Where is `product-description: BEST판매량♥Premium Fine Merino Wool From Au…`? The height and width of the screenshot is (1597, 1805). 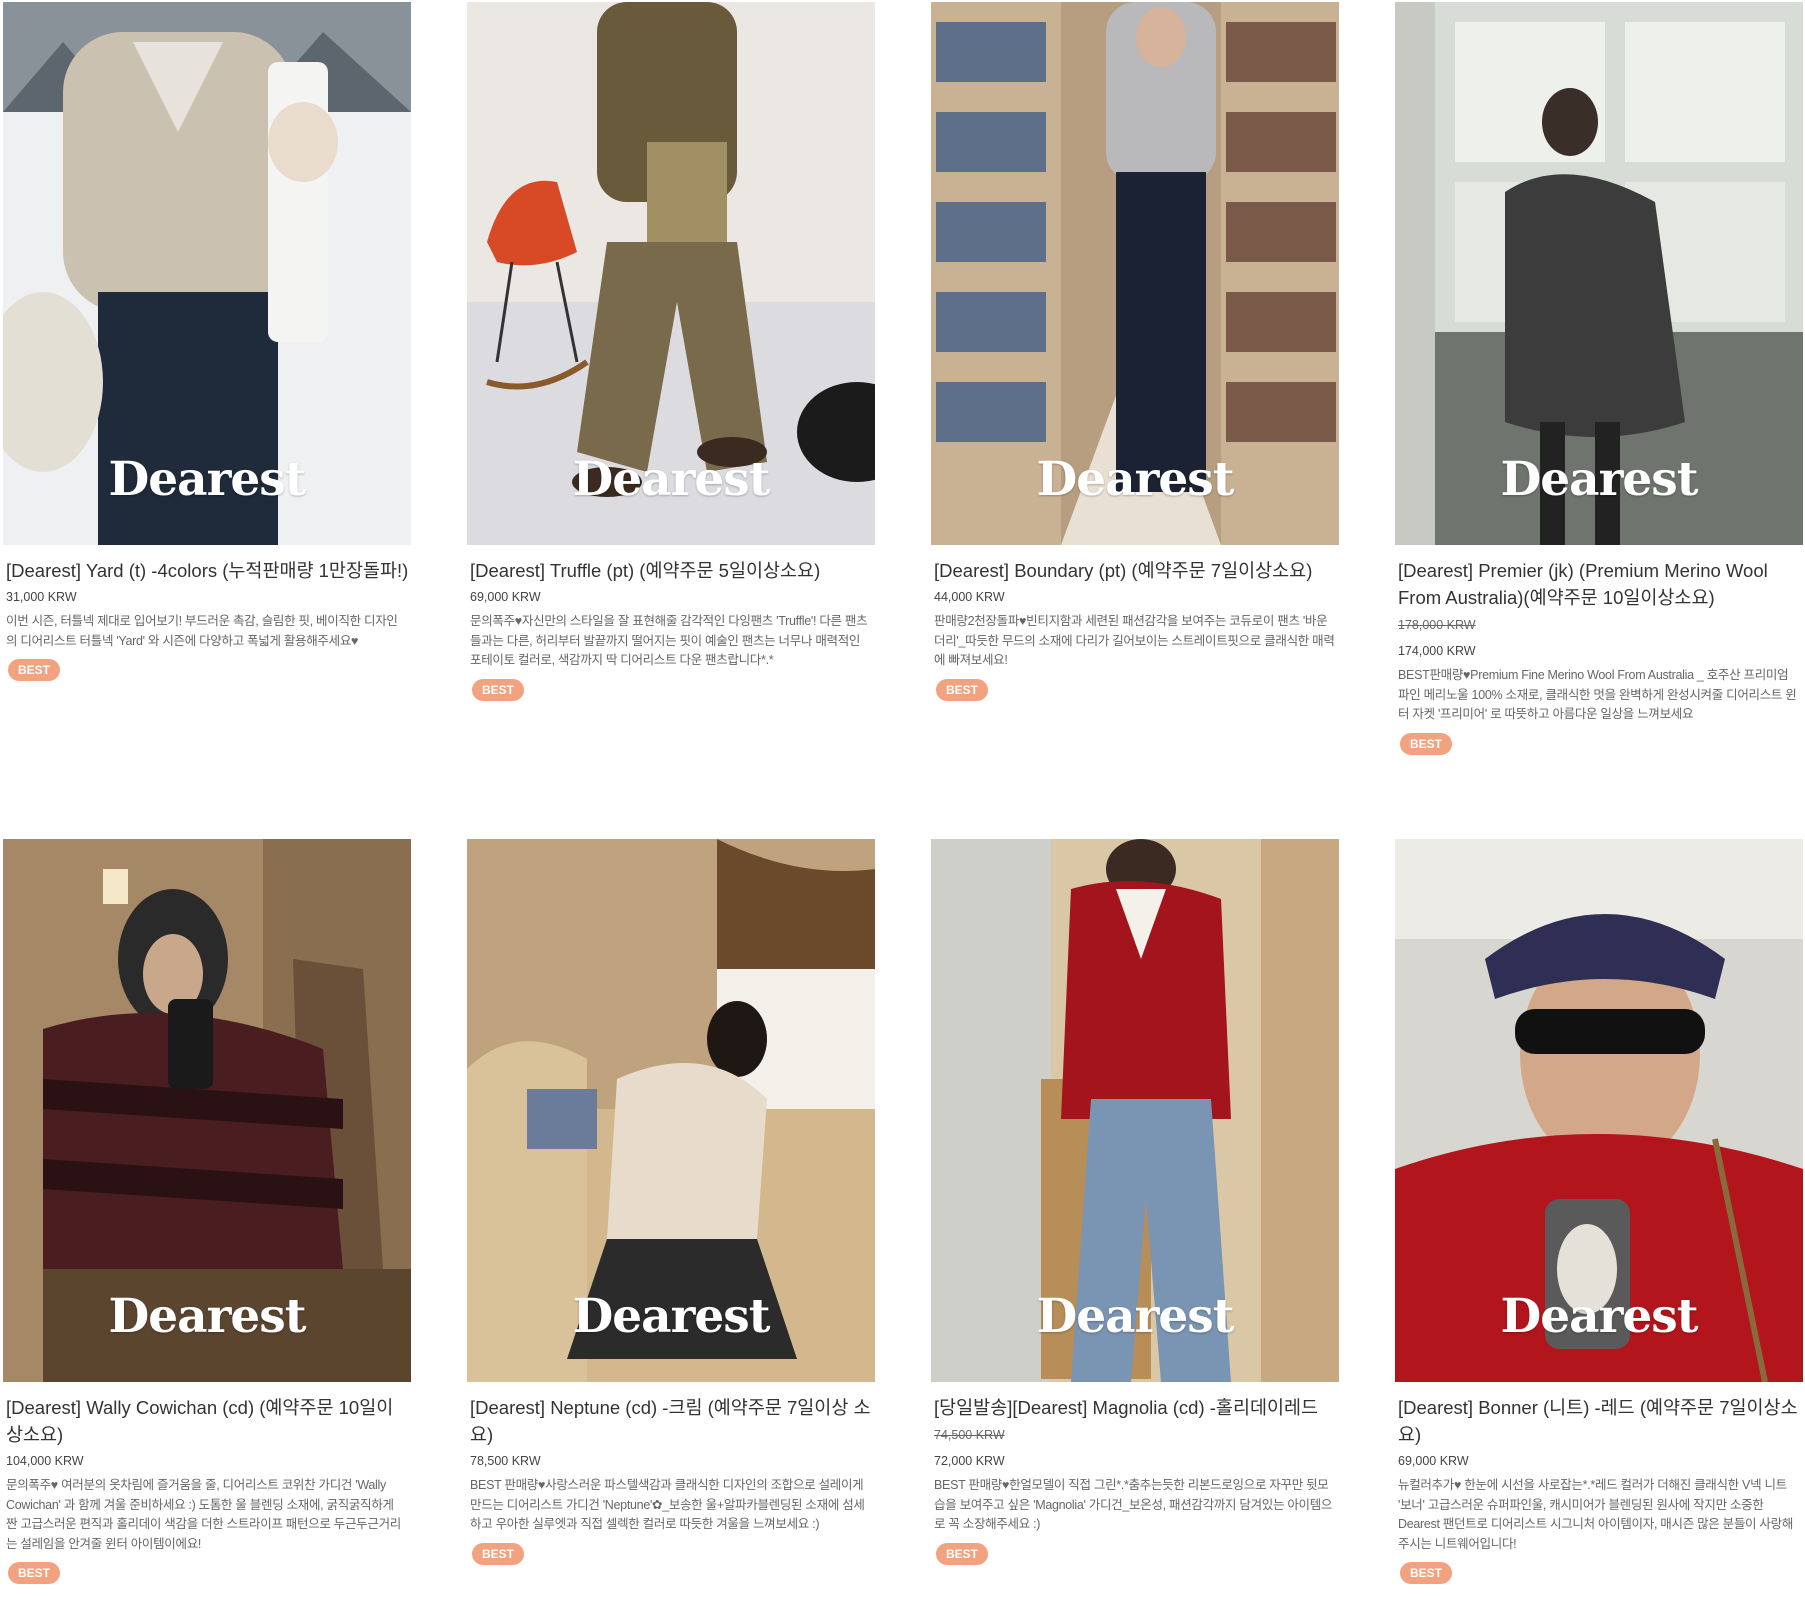
product-description: BEST판매량♥Premium Fine Merino Wool From Au… is located at coordinates (1597, 694).